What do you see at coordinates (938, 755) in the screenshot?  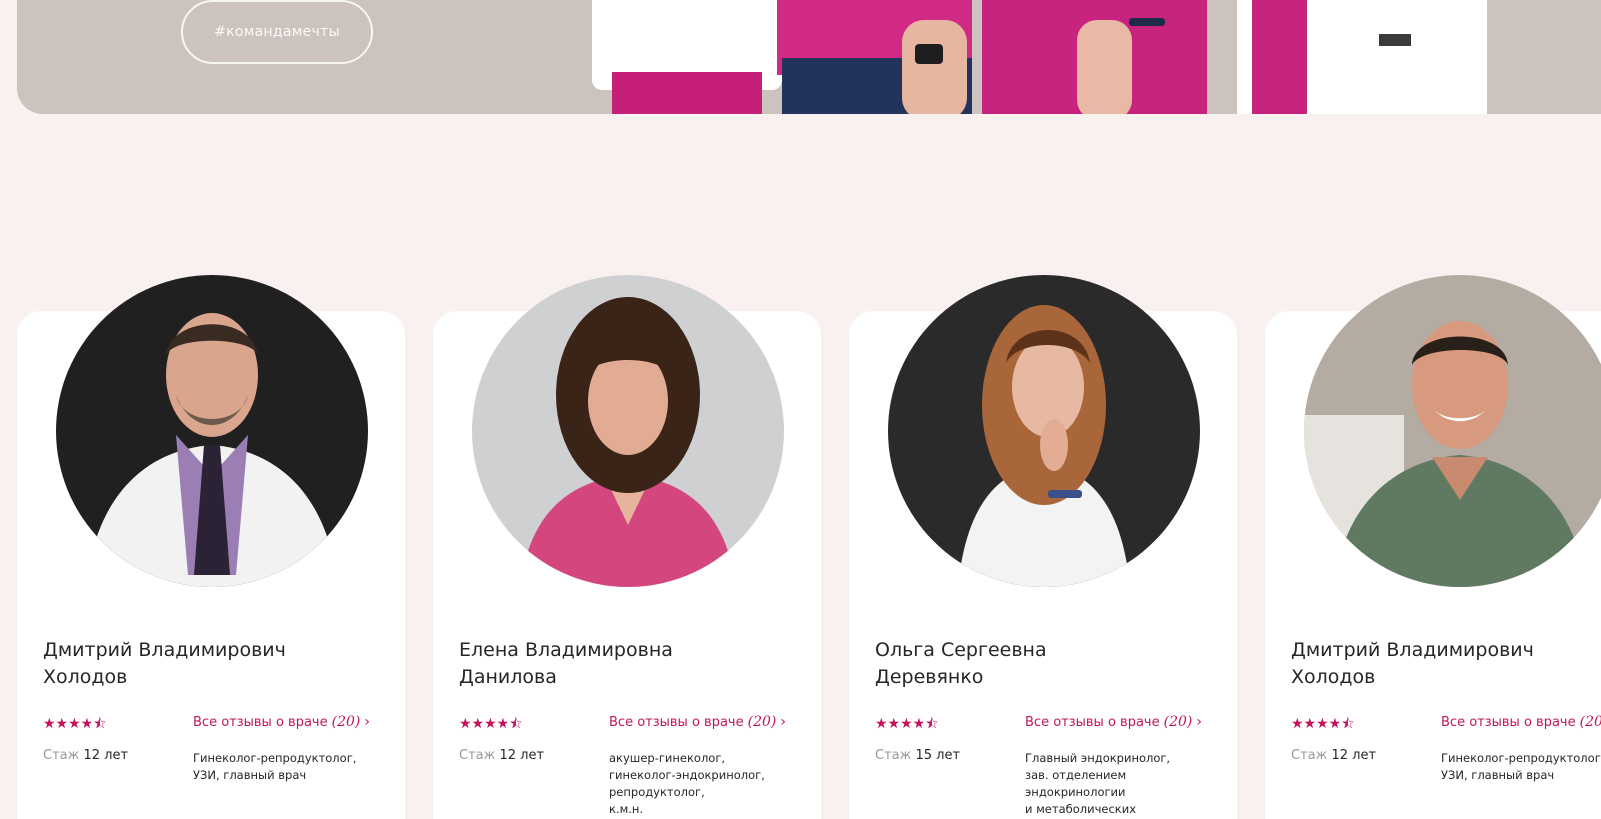 I see `experience-value: 15 лет` at bounding box center [938, 755].